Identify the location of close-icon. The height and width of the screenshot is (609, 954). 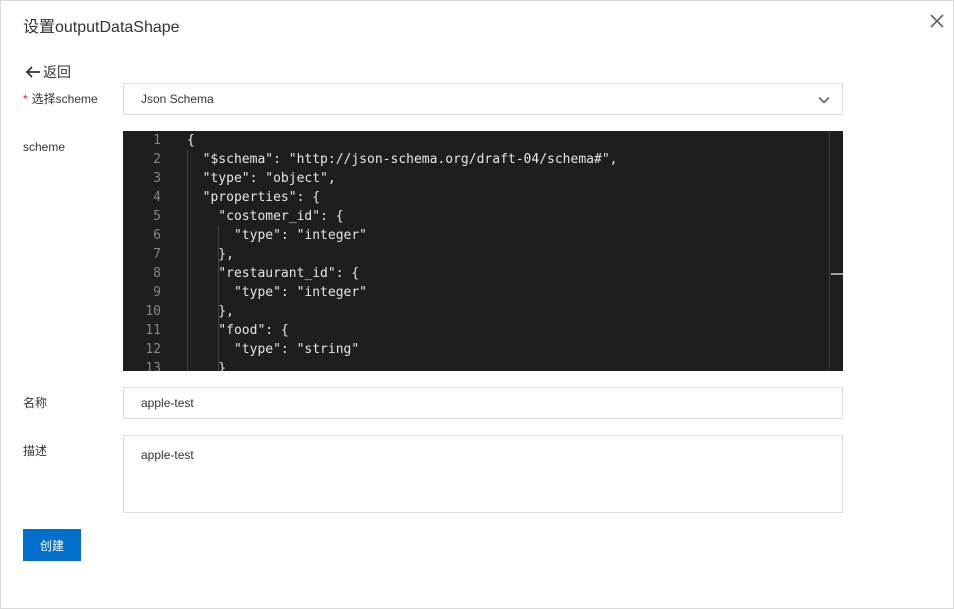
(937, 21).